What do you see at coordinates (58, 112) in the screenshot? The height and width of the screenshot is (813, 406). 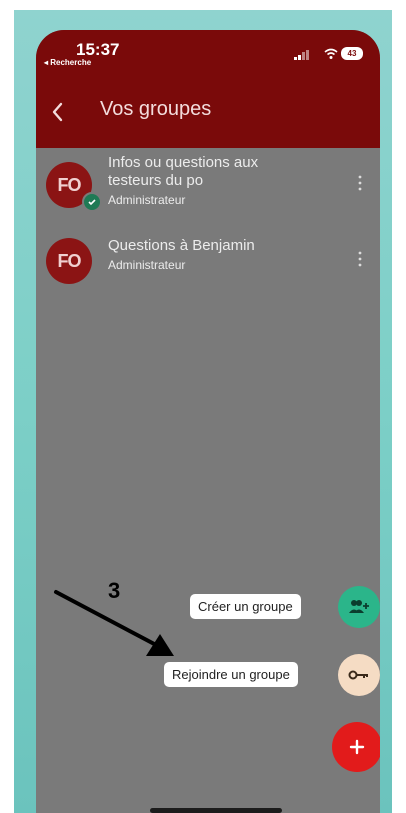 I see `chevron-left-icon` at bounding box center [58, 112].